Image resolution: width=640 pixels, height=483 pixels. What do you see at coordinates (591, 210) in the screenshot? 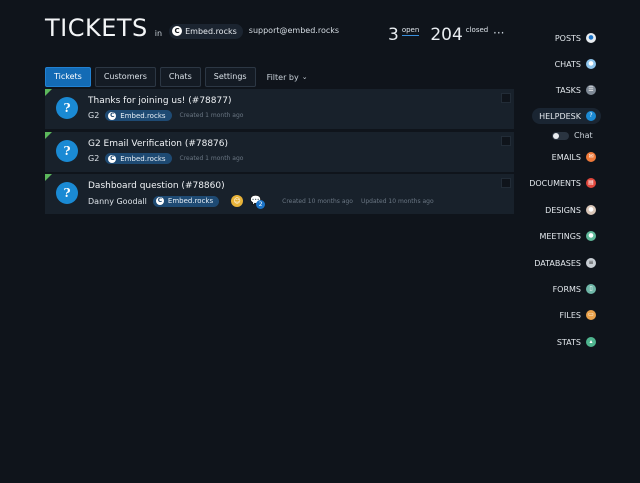
I see `palette-icon: ●` at bounding box center [591, 210].